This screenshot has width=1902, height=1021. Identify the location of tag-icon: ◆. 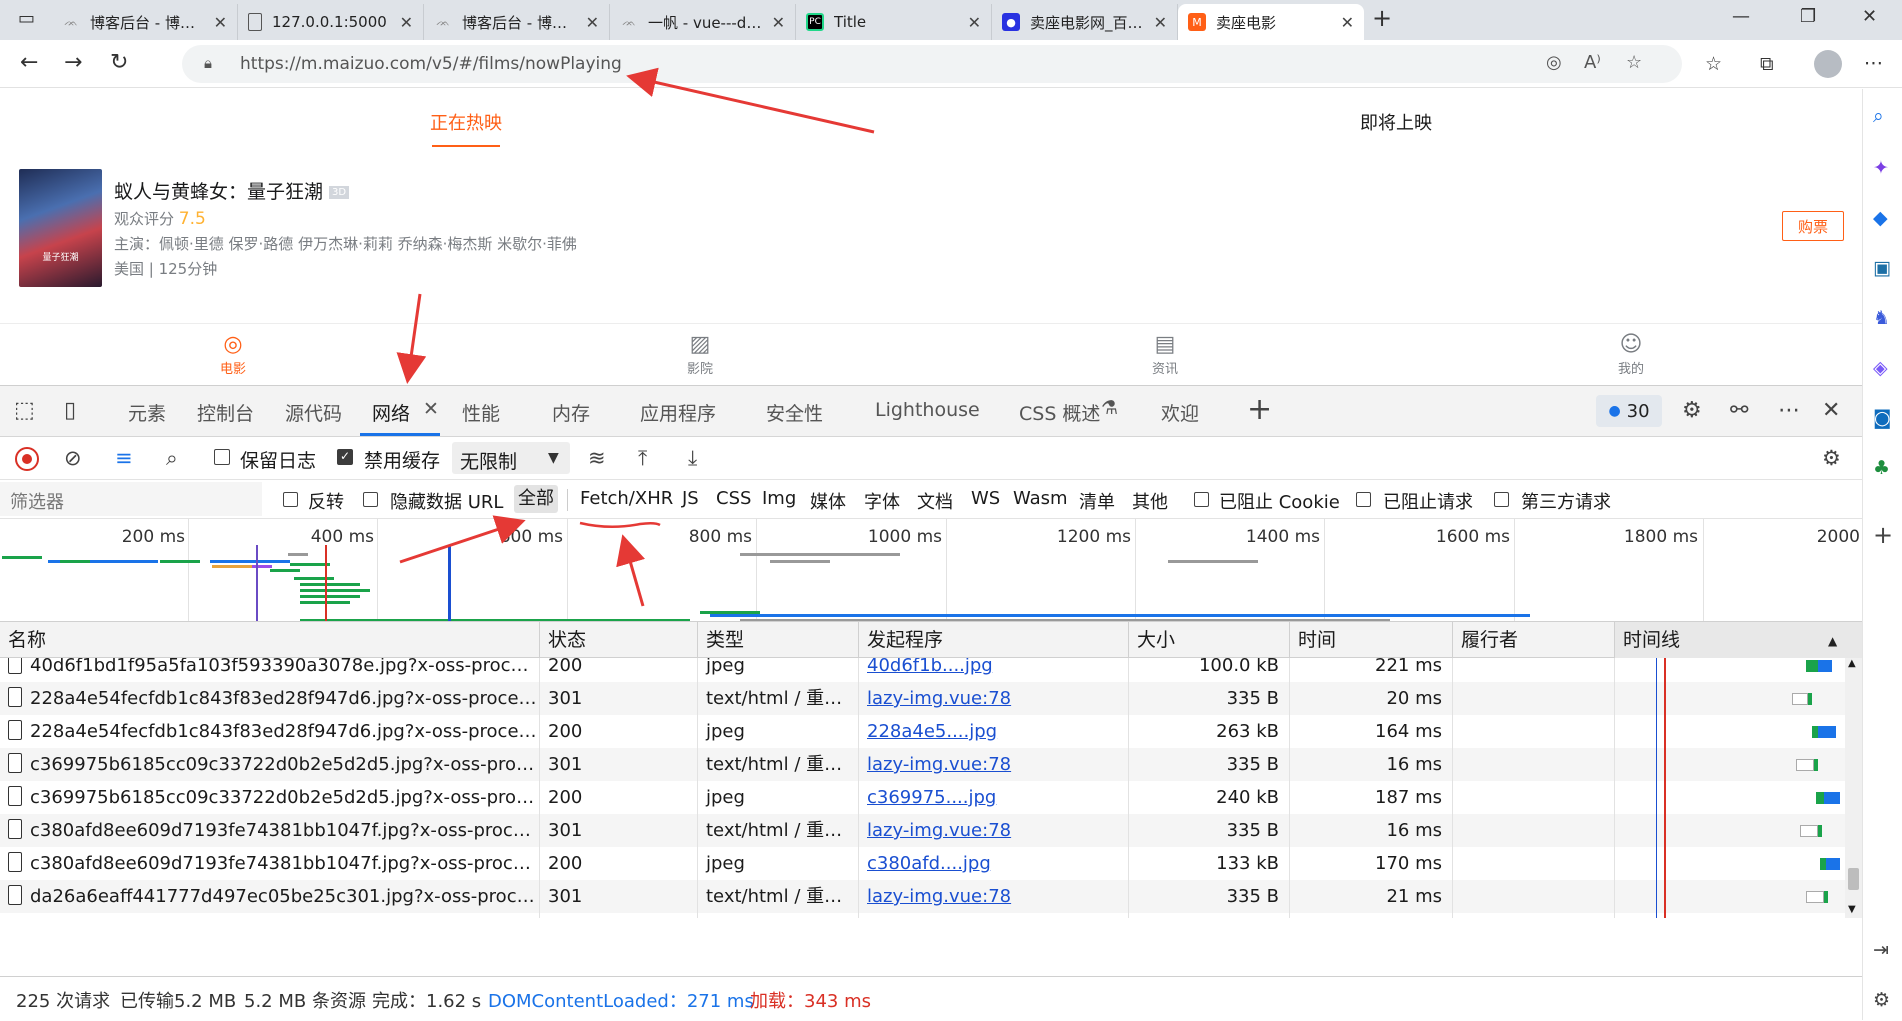
(1880, 218).